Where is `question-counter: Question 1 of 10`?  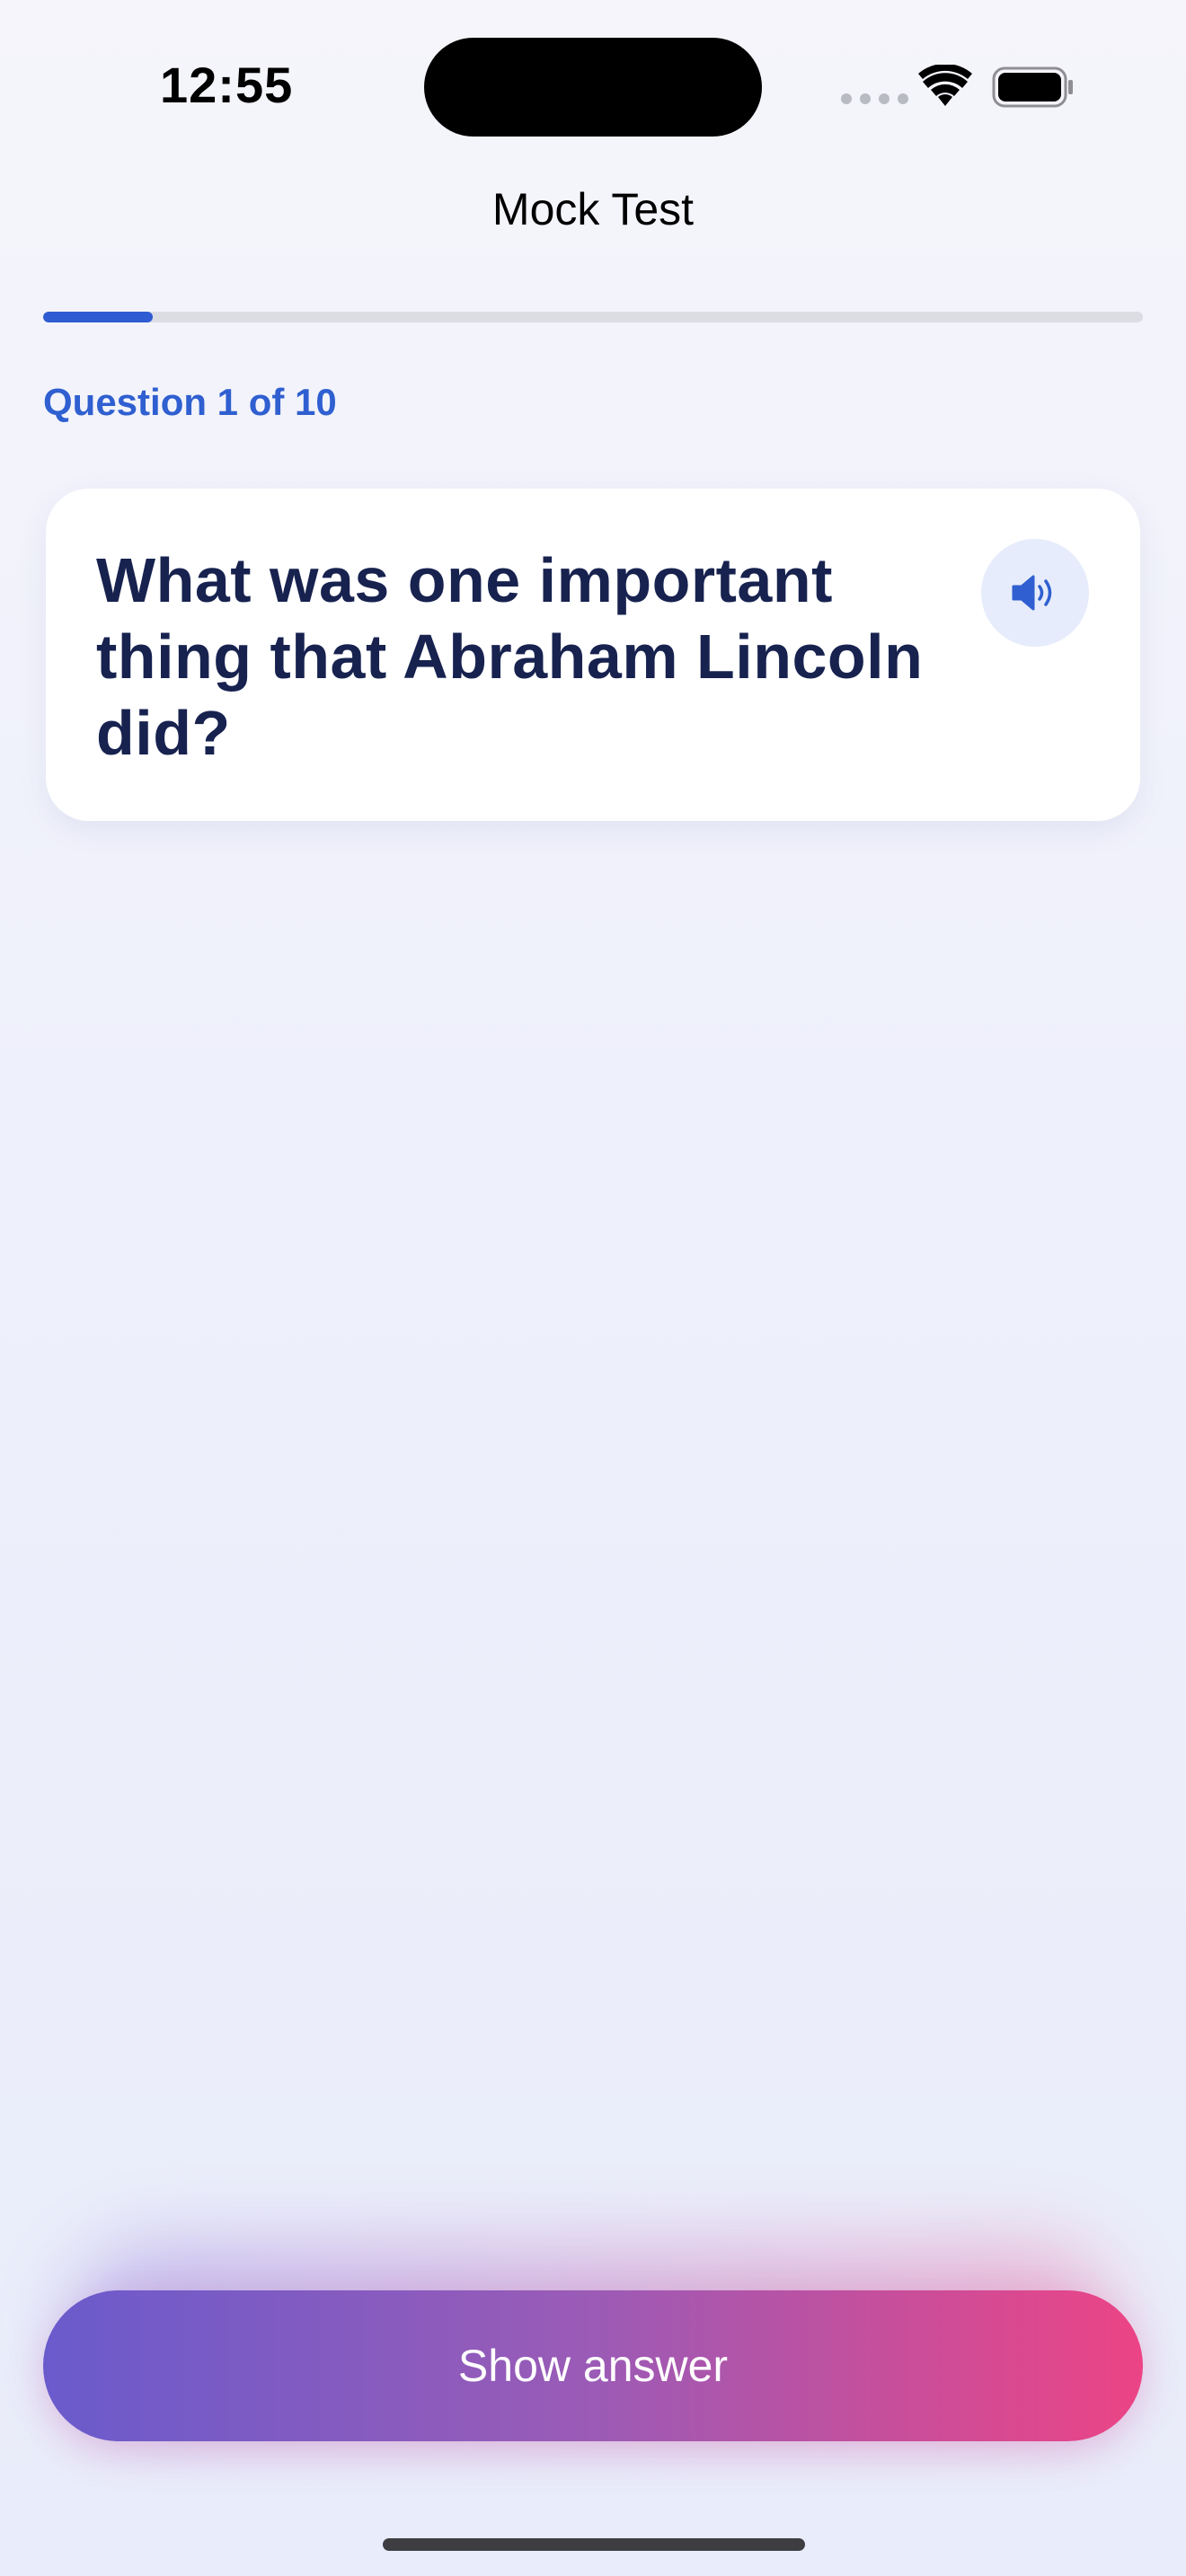
question-counter: Question 1 of 10 is located at coordinates (190, 402).